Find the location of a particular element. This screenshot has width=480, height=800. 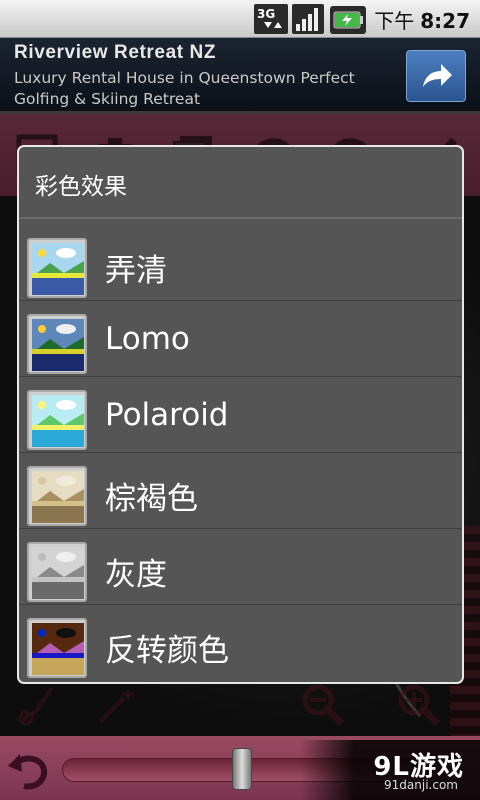

effect-label: 灰度 is located at coordinates (136, 575).